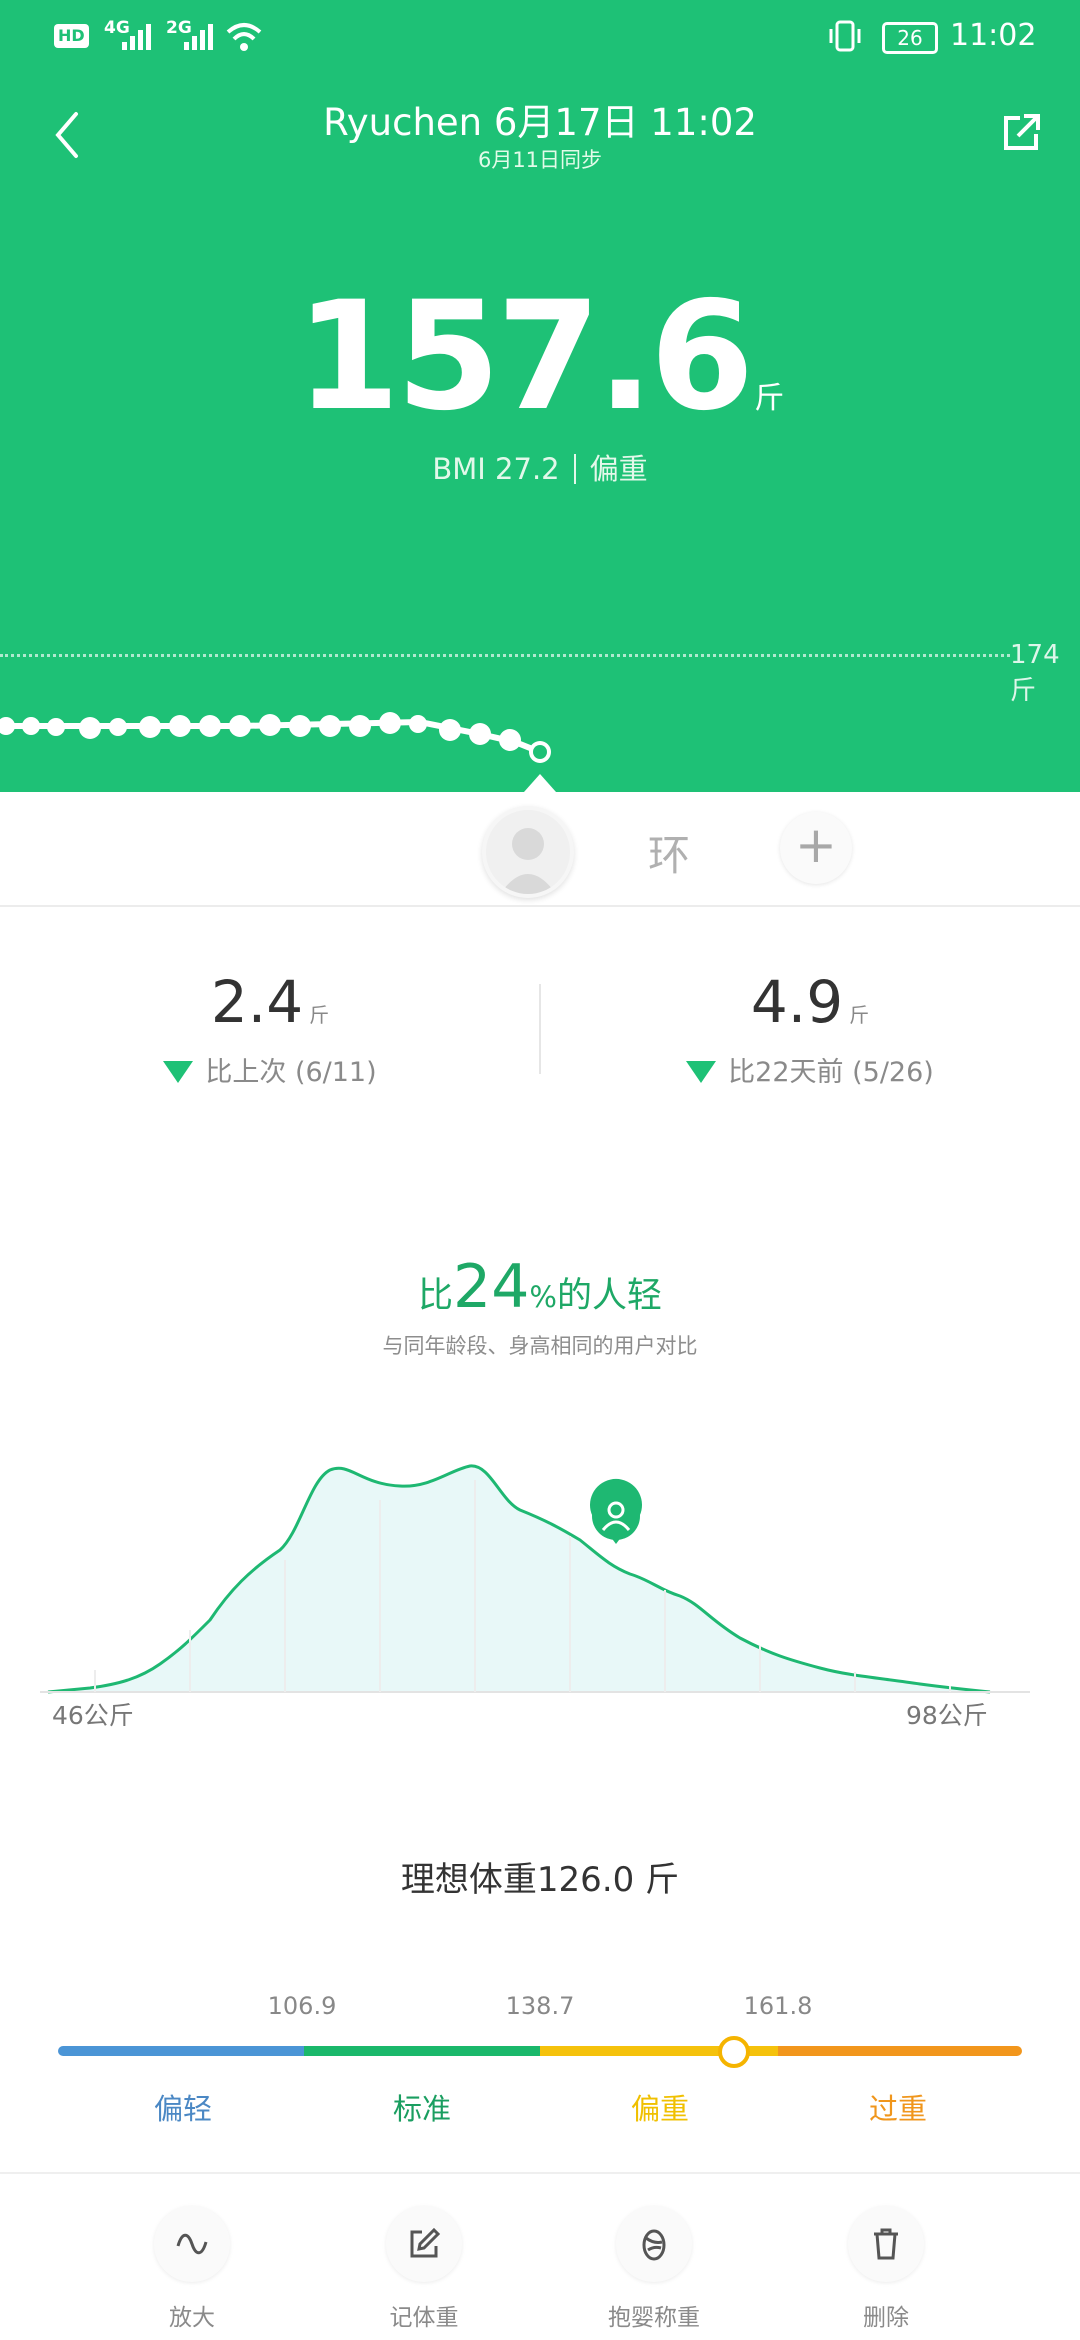 Image resolution: width=1080 pixels, height=2340 pixels. I want to click on weight-unit: 斤, so click(769, 398).